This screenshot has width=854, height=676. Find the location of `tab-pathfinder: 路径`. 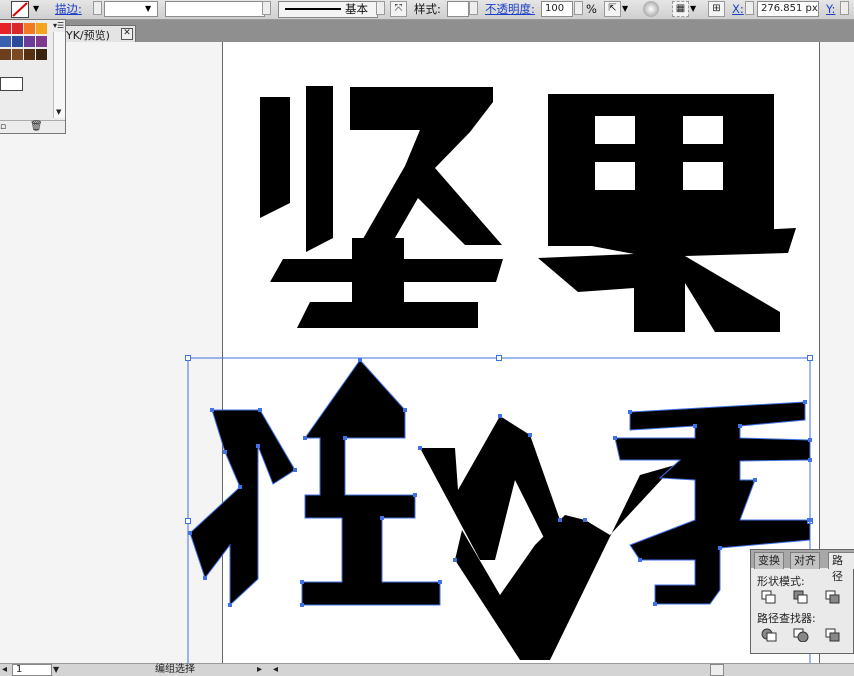

tab-pathfinder: 路径 is located at coordinates (841, 567).